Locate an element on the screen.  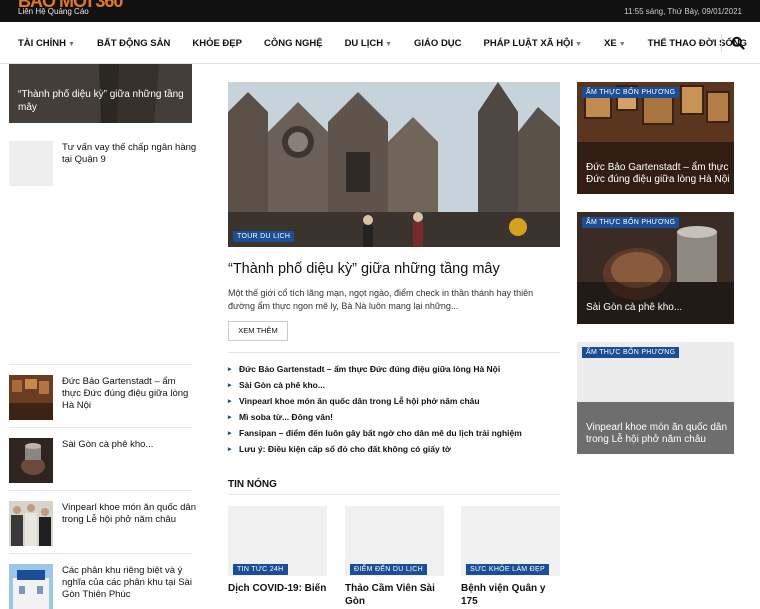
search-icon is located at coordinates (738, 43).